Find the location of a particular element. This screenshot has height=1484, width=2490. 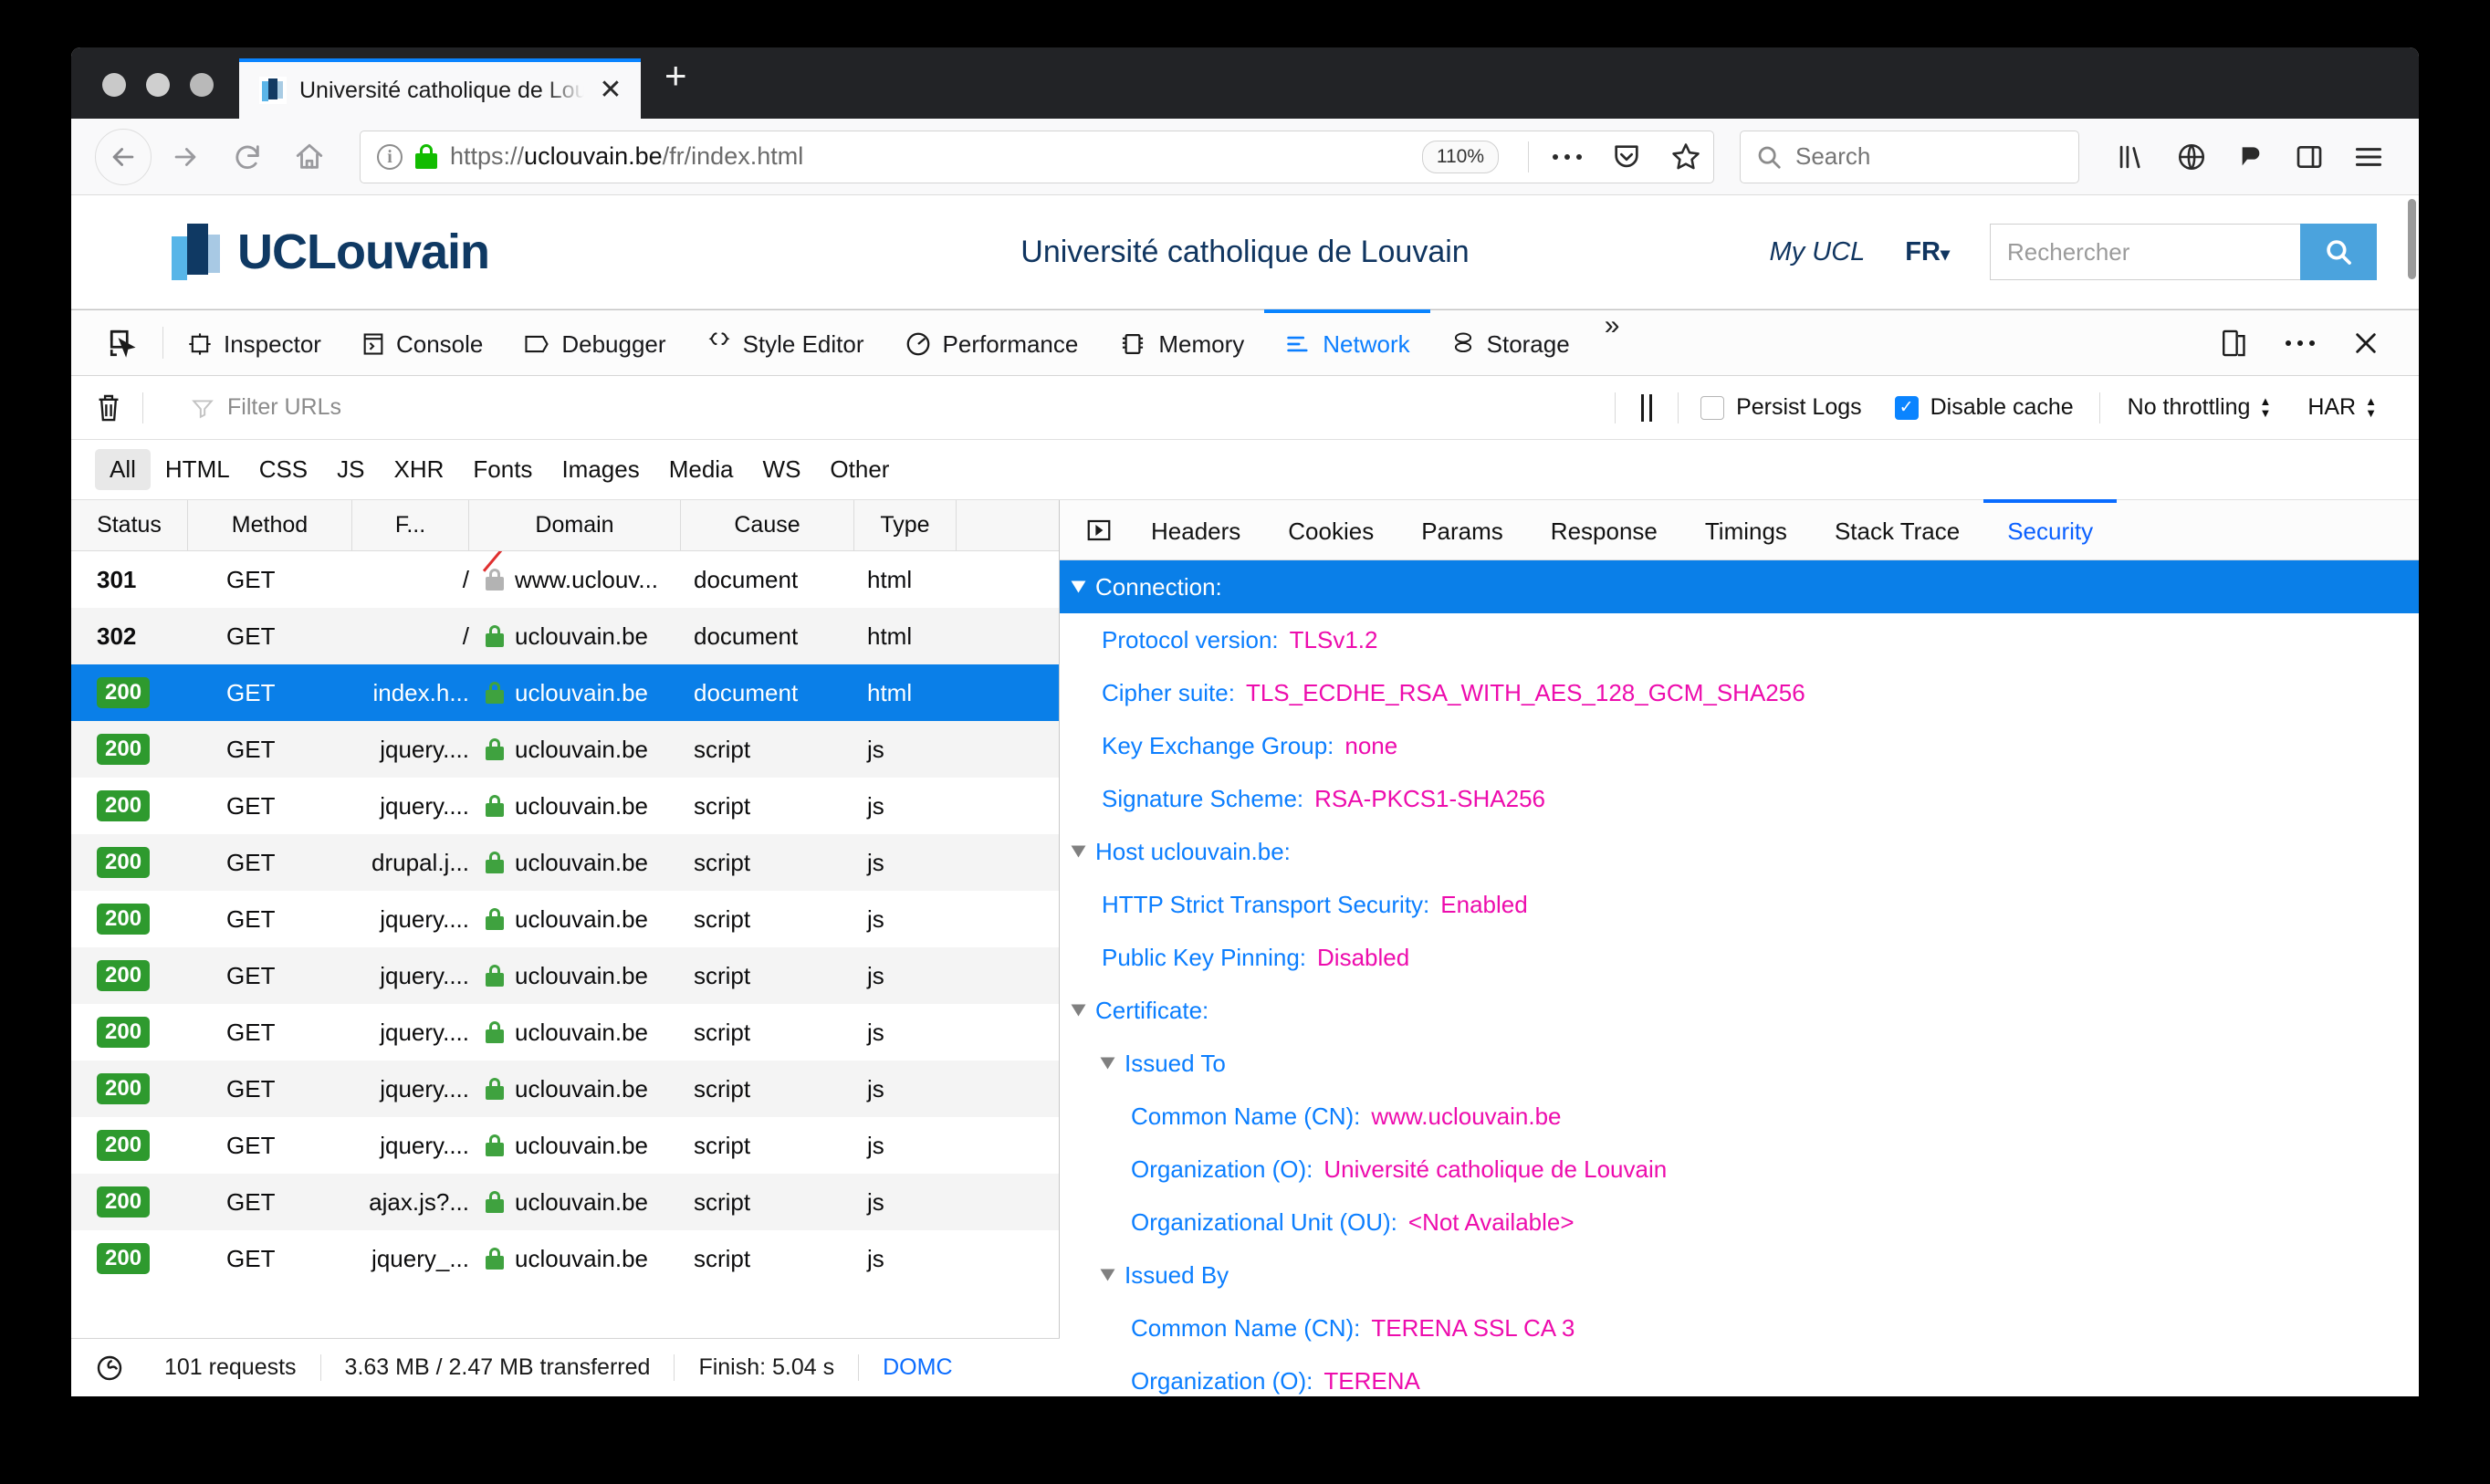

table-row: 200 GET jquery_... uclouvain.be script js is located at coordinates (565, 1258).